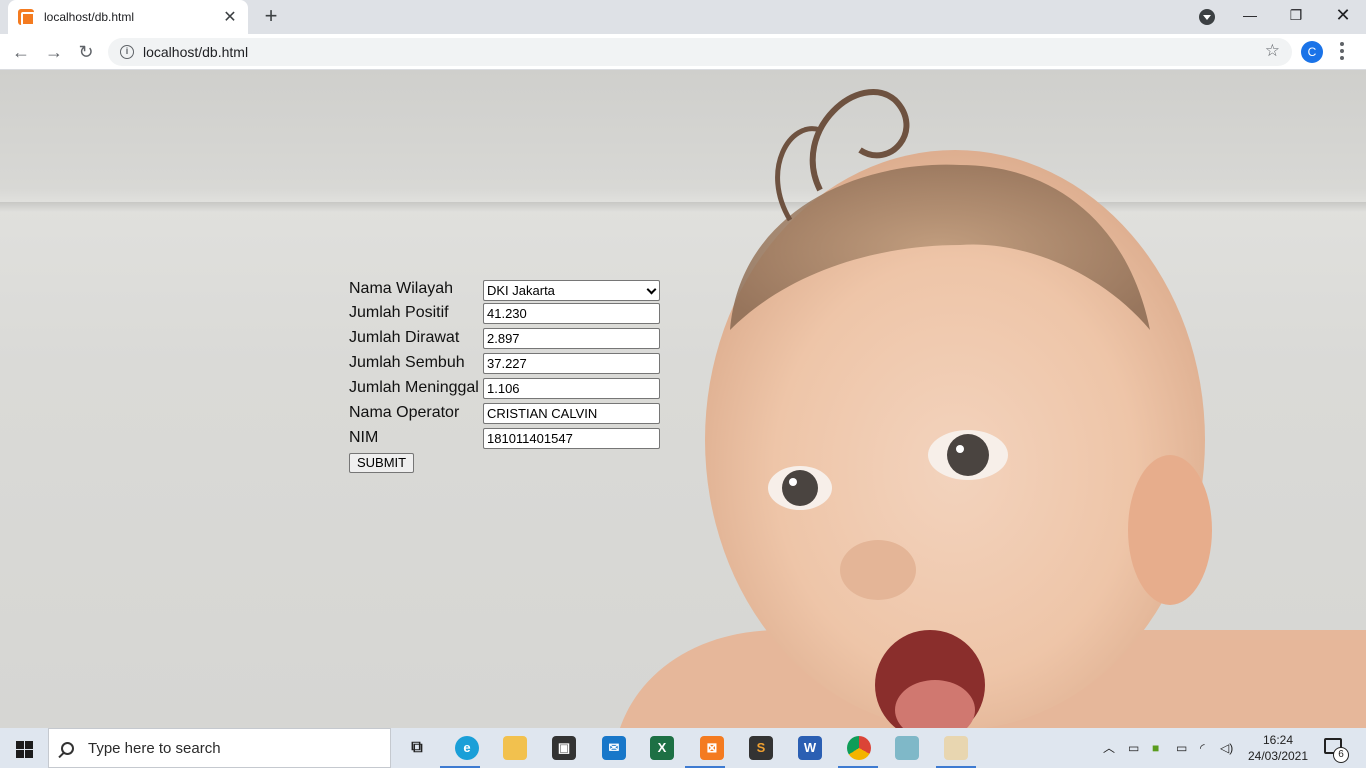 Image resolution: width=1366 pixels, height=768 pixels. What do you see at coordinates (1181, 748) in the screenshot?
I see `battery-icon: ▭` at bounding box center [1181, 748].